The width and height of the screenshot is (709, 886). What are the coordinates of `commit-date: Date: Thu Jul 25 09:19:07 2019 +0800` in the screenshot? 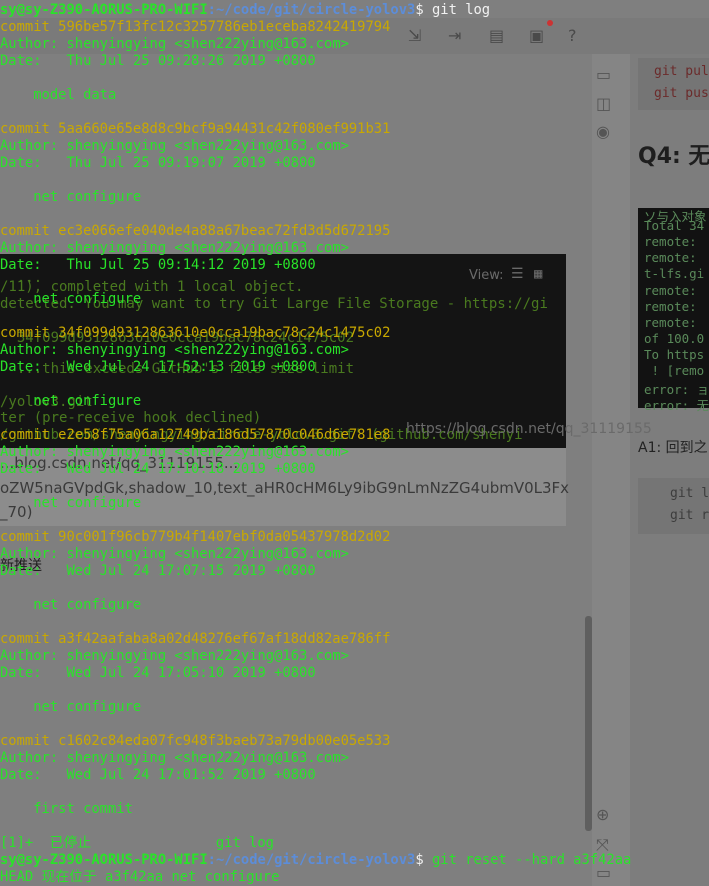 It's located at (158, 163).